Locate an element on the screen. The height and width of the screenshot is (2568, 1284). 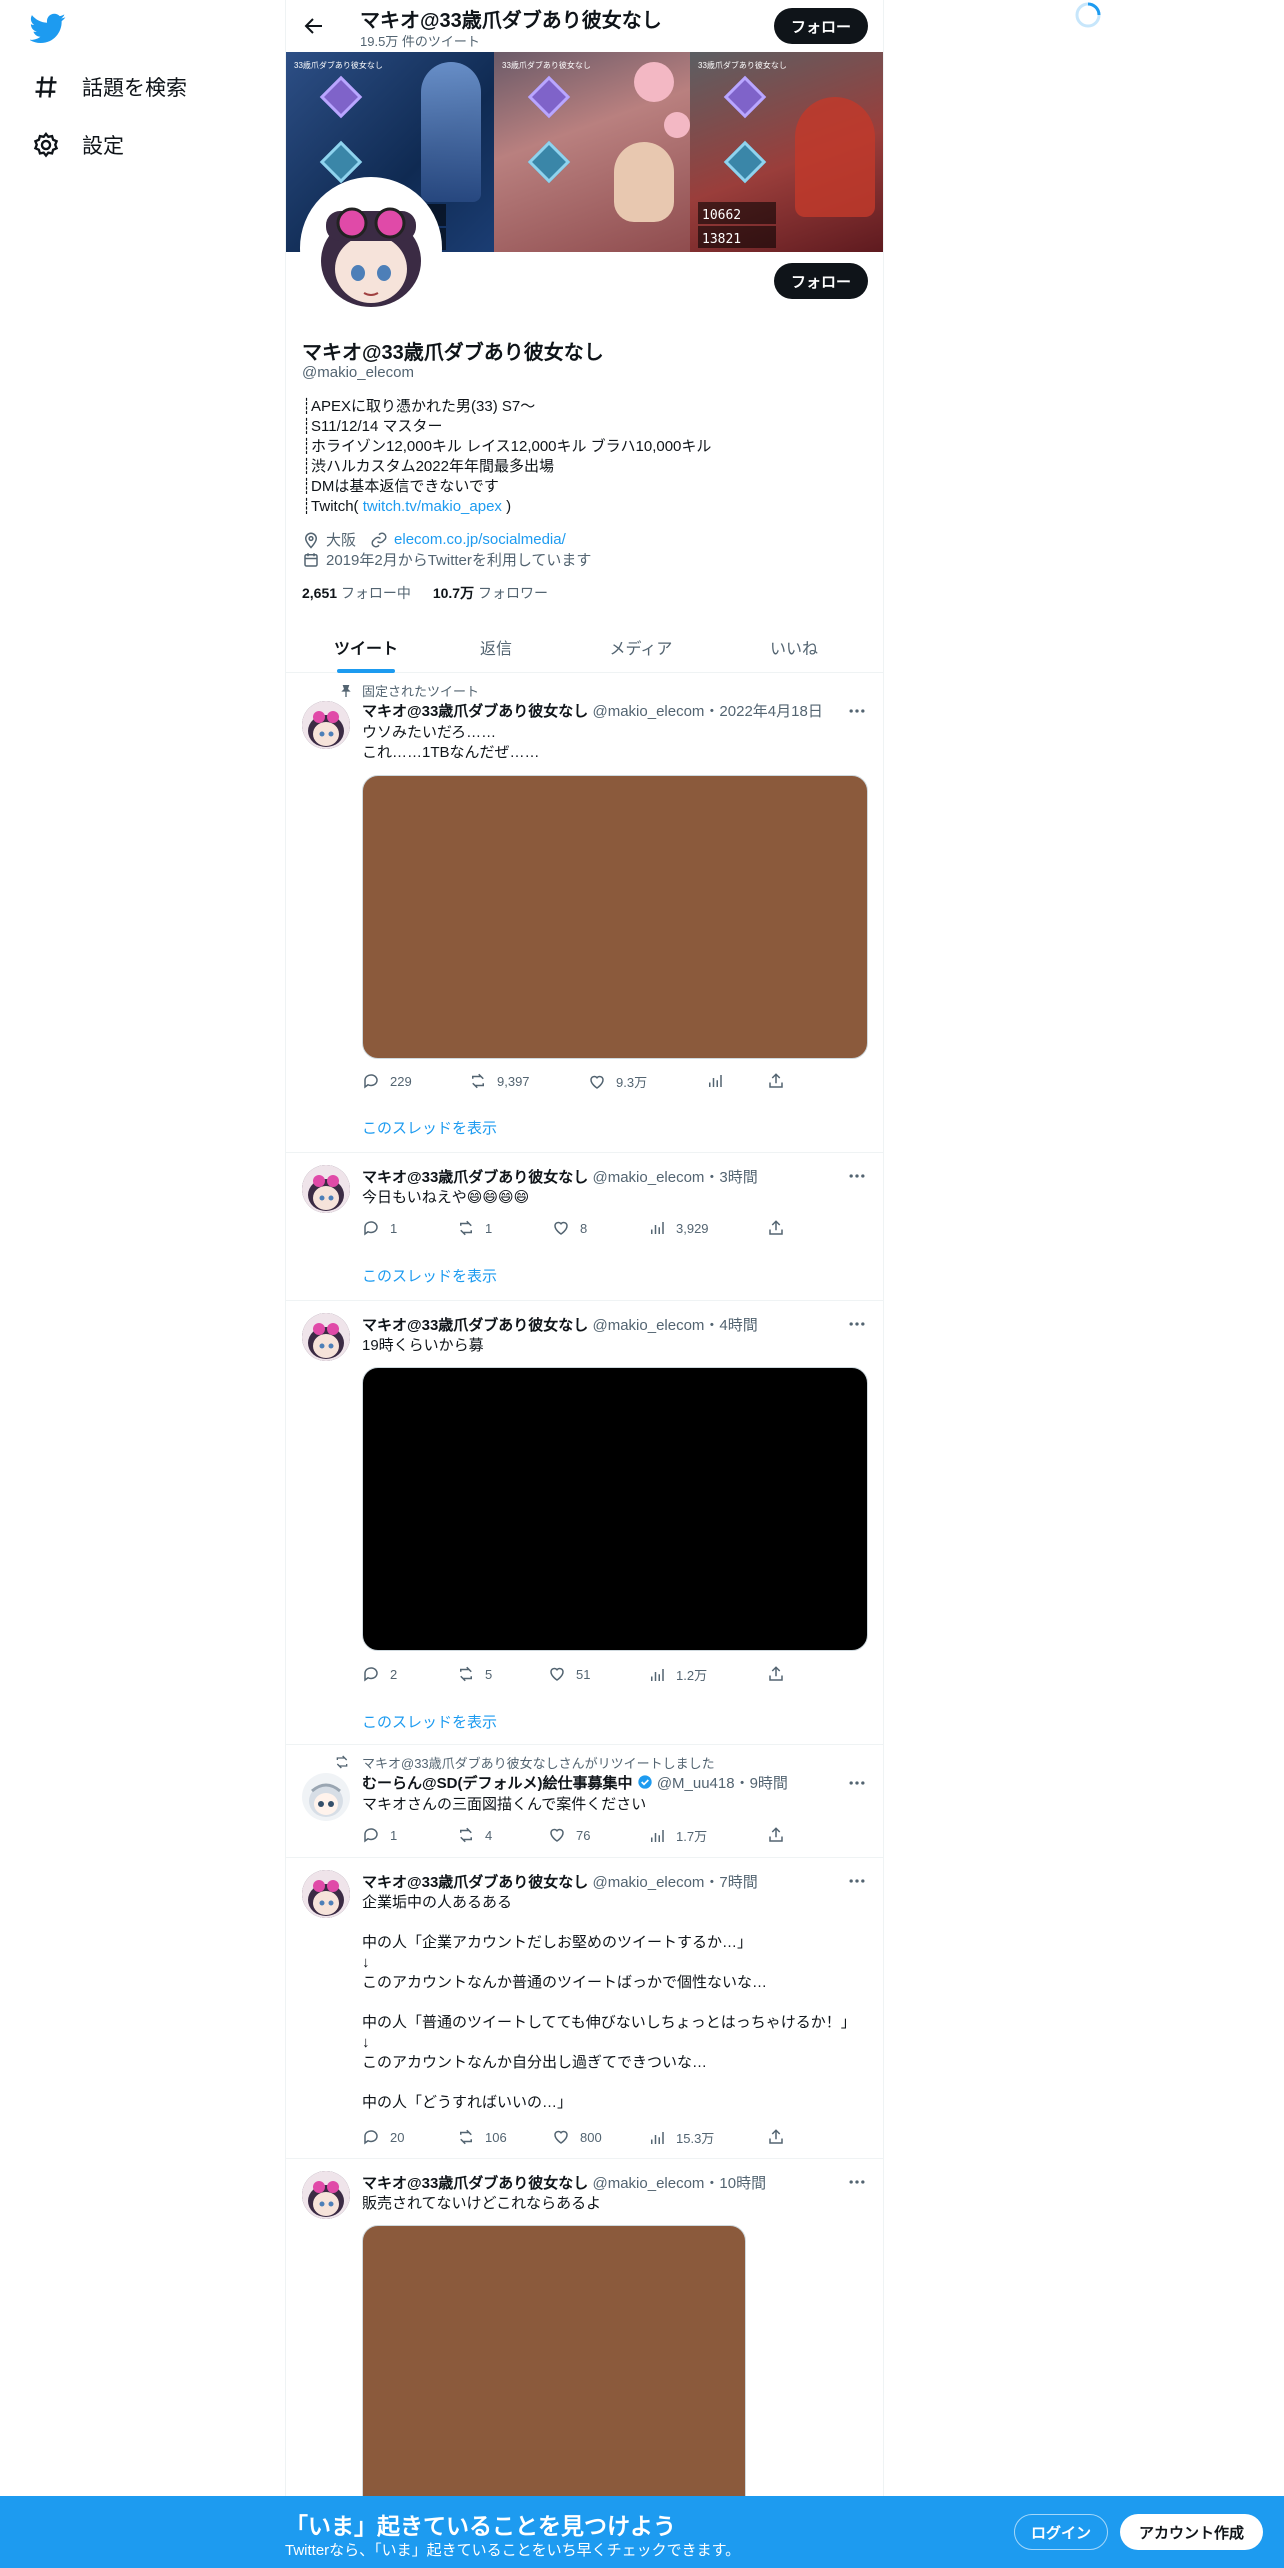
followers-count: 10.7万 is located at coordinates (453, 593).